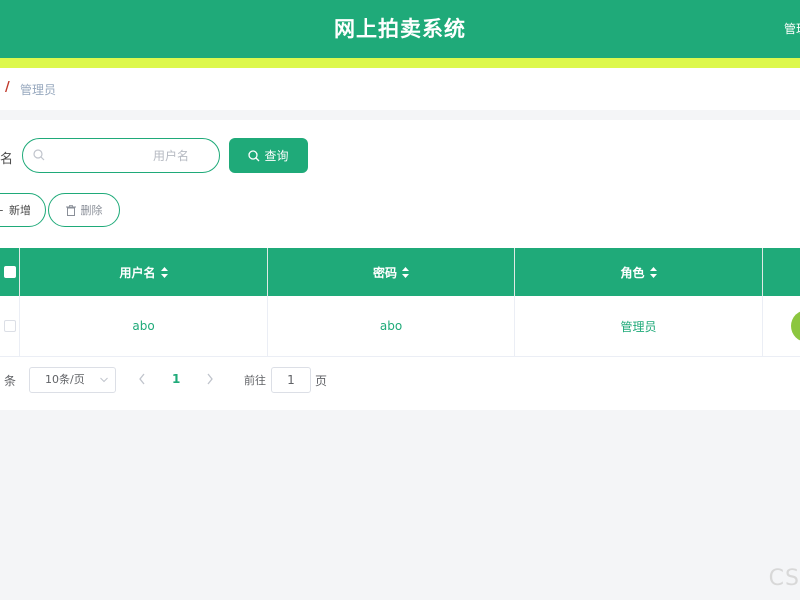  I want to click on row-action-button, so click(795, 326).